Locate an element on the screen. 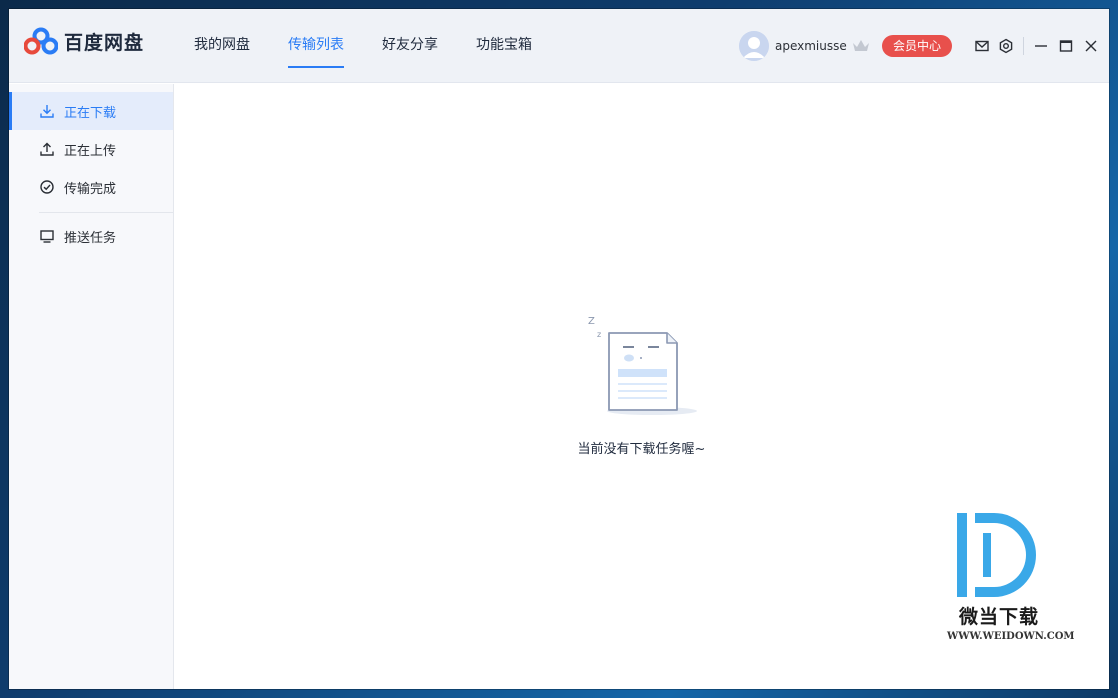 This screenshot has height=698, width=1118. sidebar-item-label: 推送任务 is located at coordinates (90, 238).